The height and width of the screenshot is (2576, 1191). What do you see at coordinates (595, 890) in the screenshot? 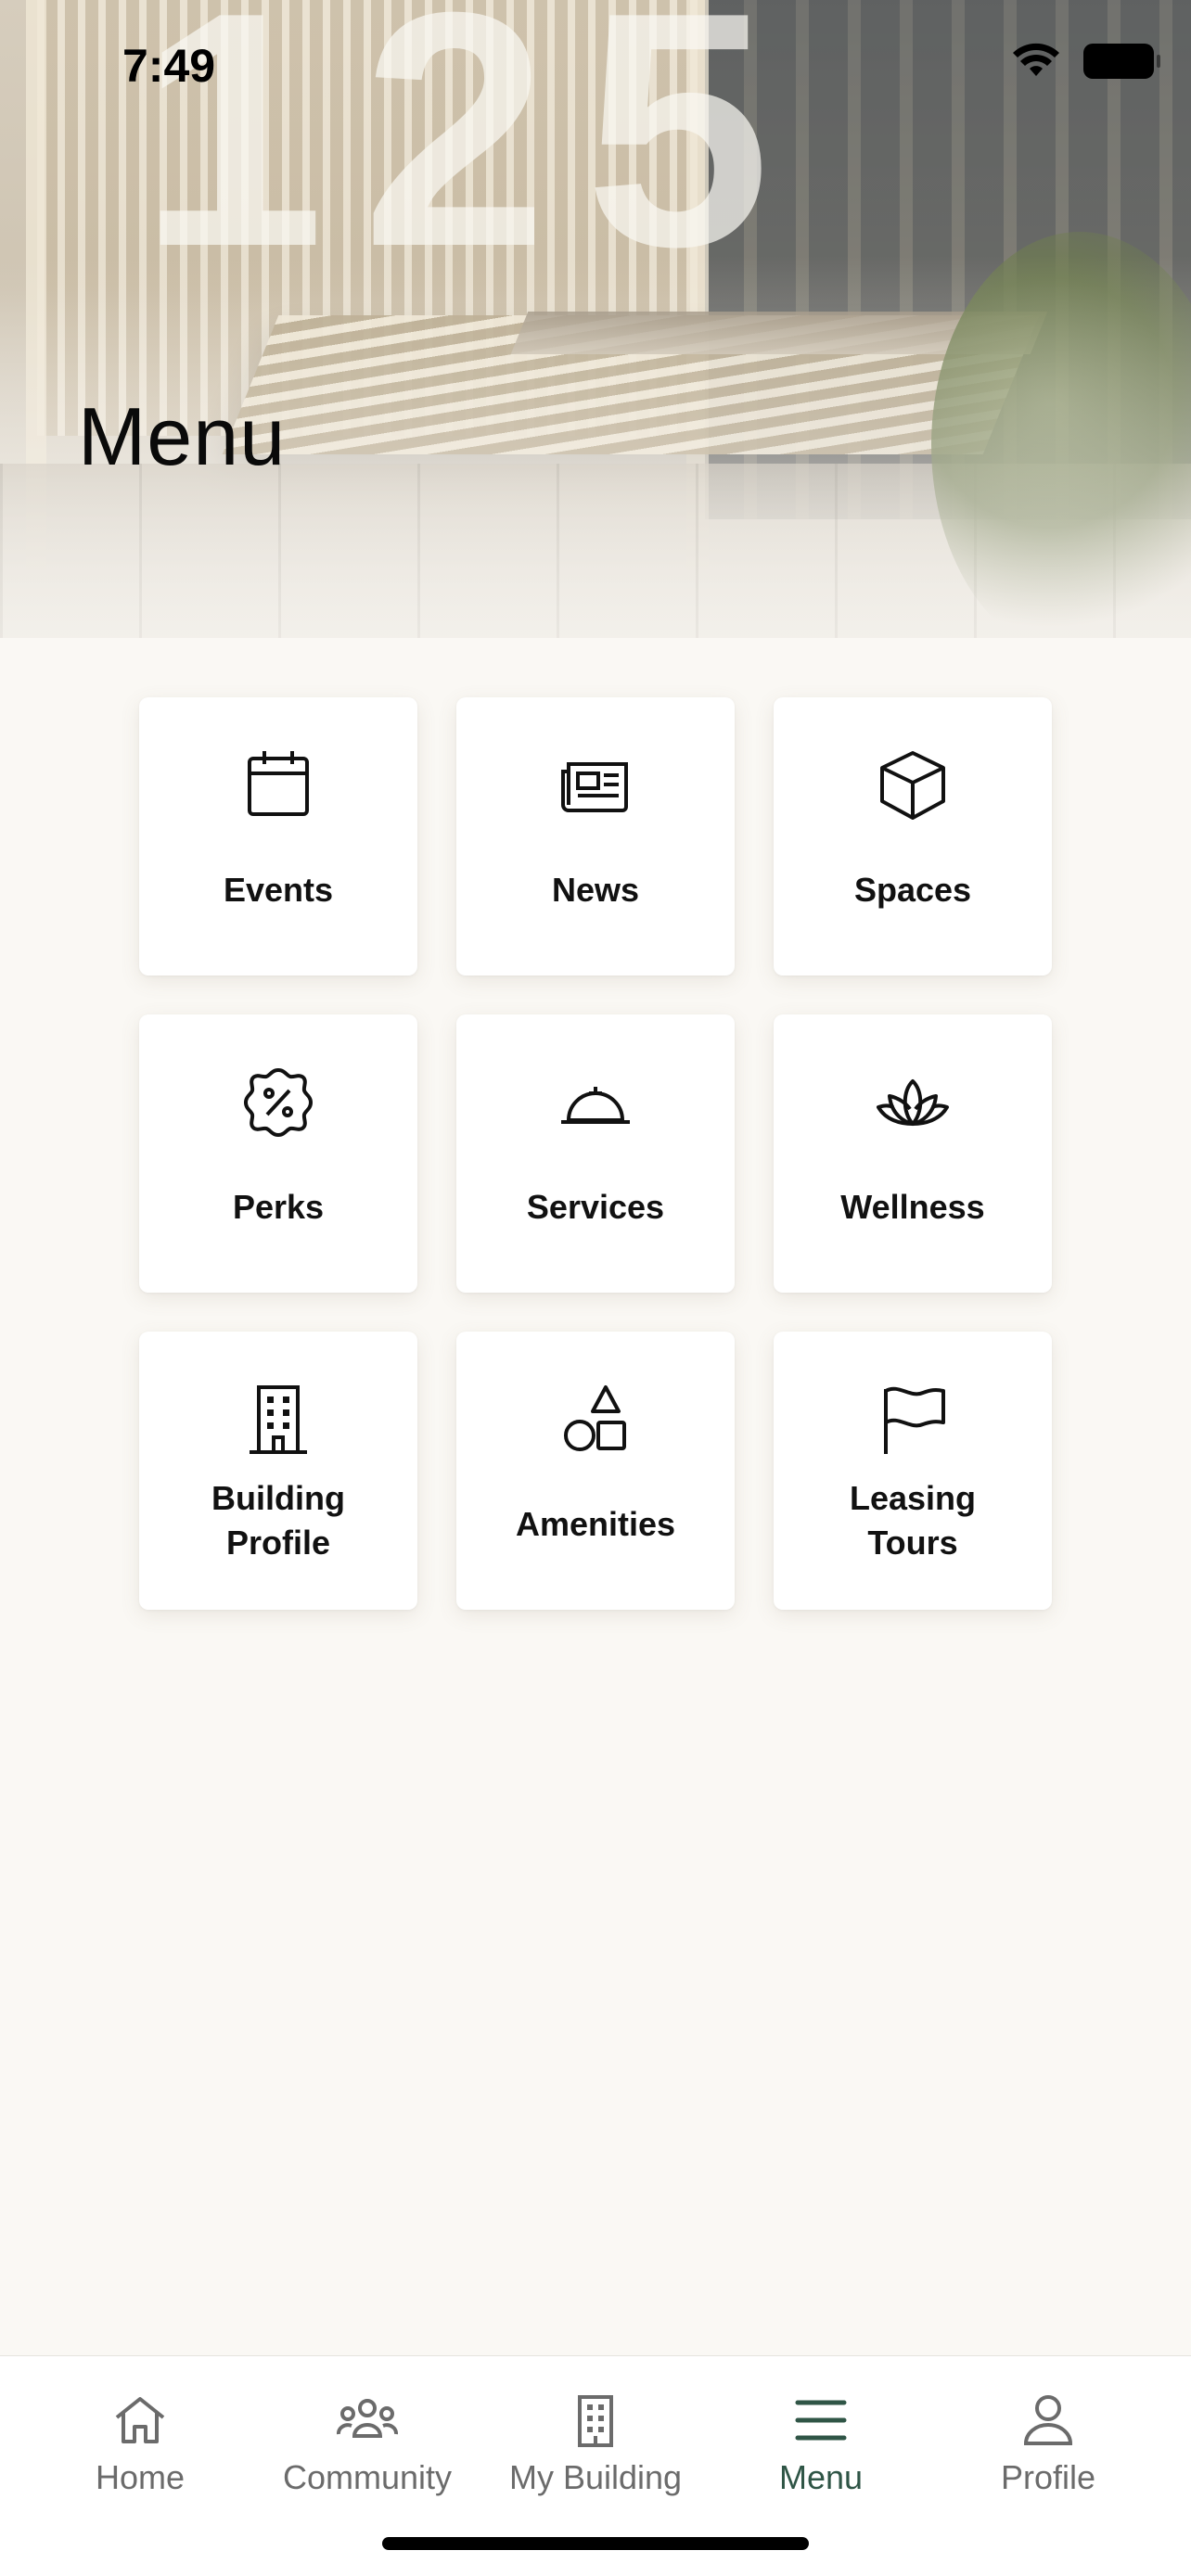
I see `menu-tile-label: News` at bounding box center [595, 890].